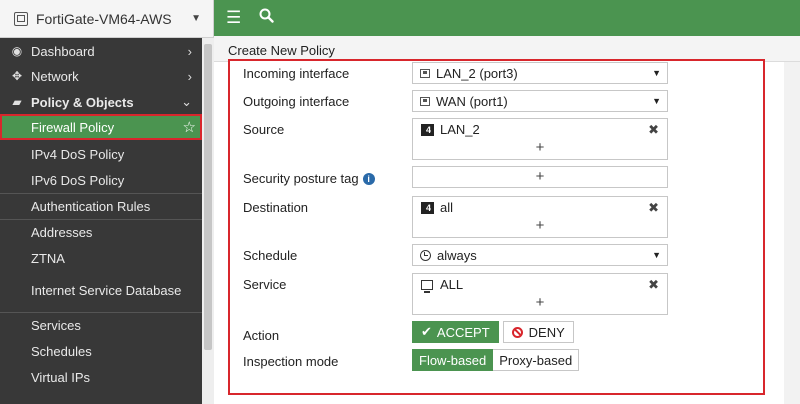 This screenshot has width=800, height=404. What do you see at coordinates (104, 18) in the screenshot?
I see `device-name: FortiGate-VM64-AWS` at bounding box center [104, 18].